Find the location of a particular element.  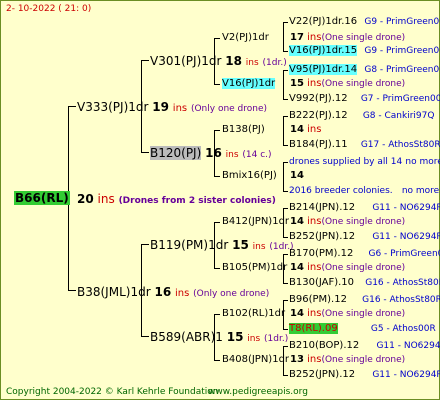

lineage-code: G8 - PrimGreen00 is located at coordinates (402, 70).